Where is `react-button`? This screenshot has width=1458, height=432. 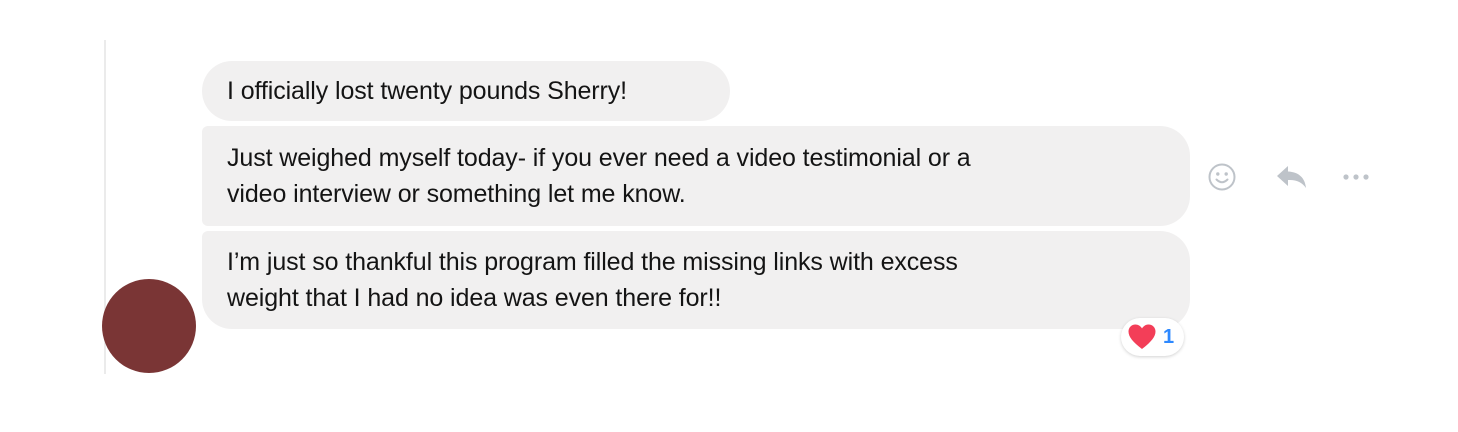
react-button is located at coordinates (1222, 177).